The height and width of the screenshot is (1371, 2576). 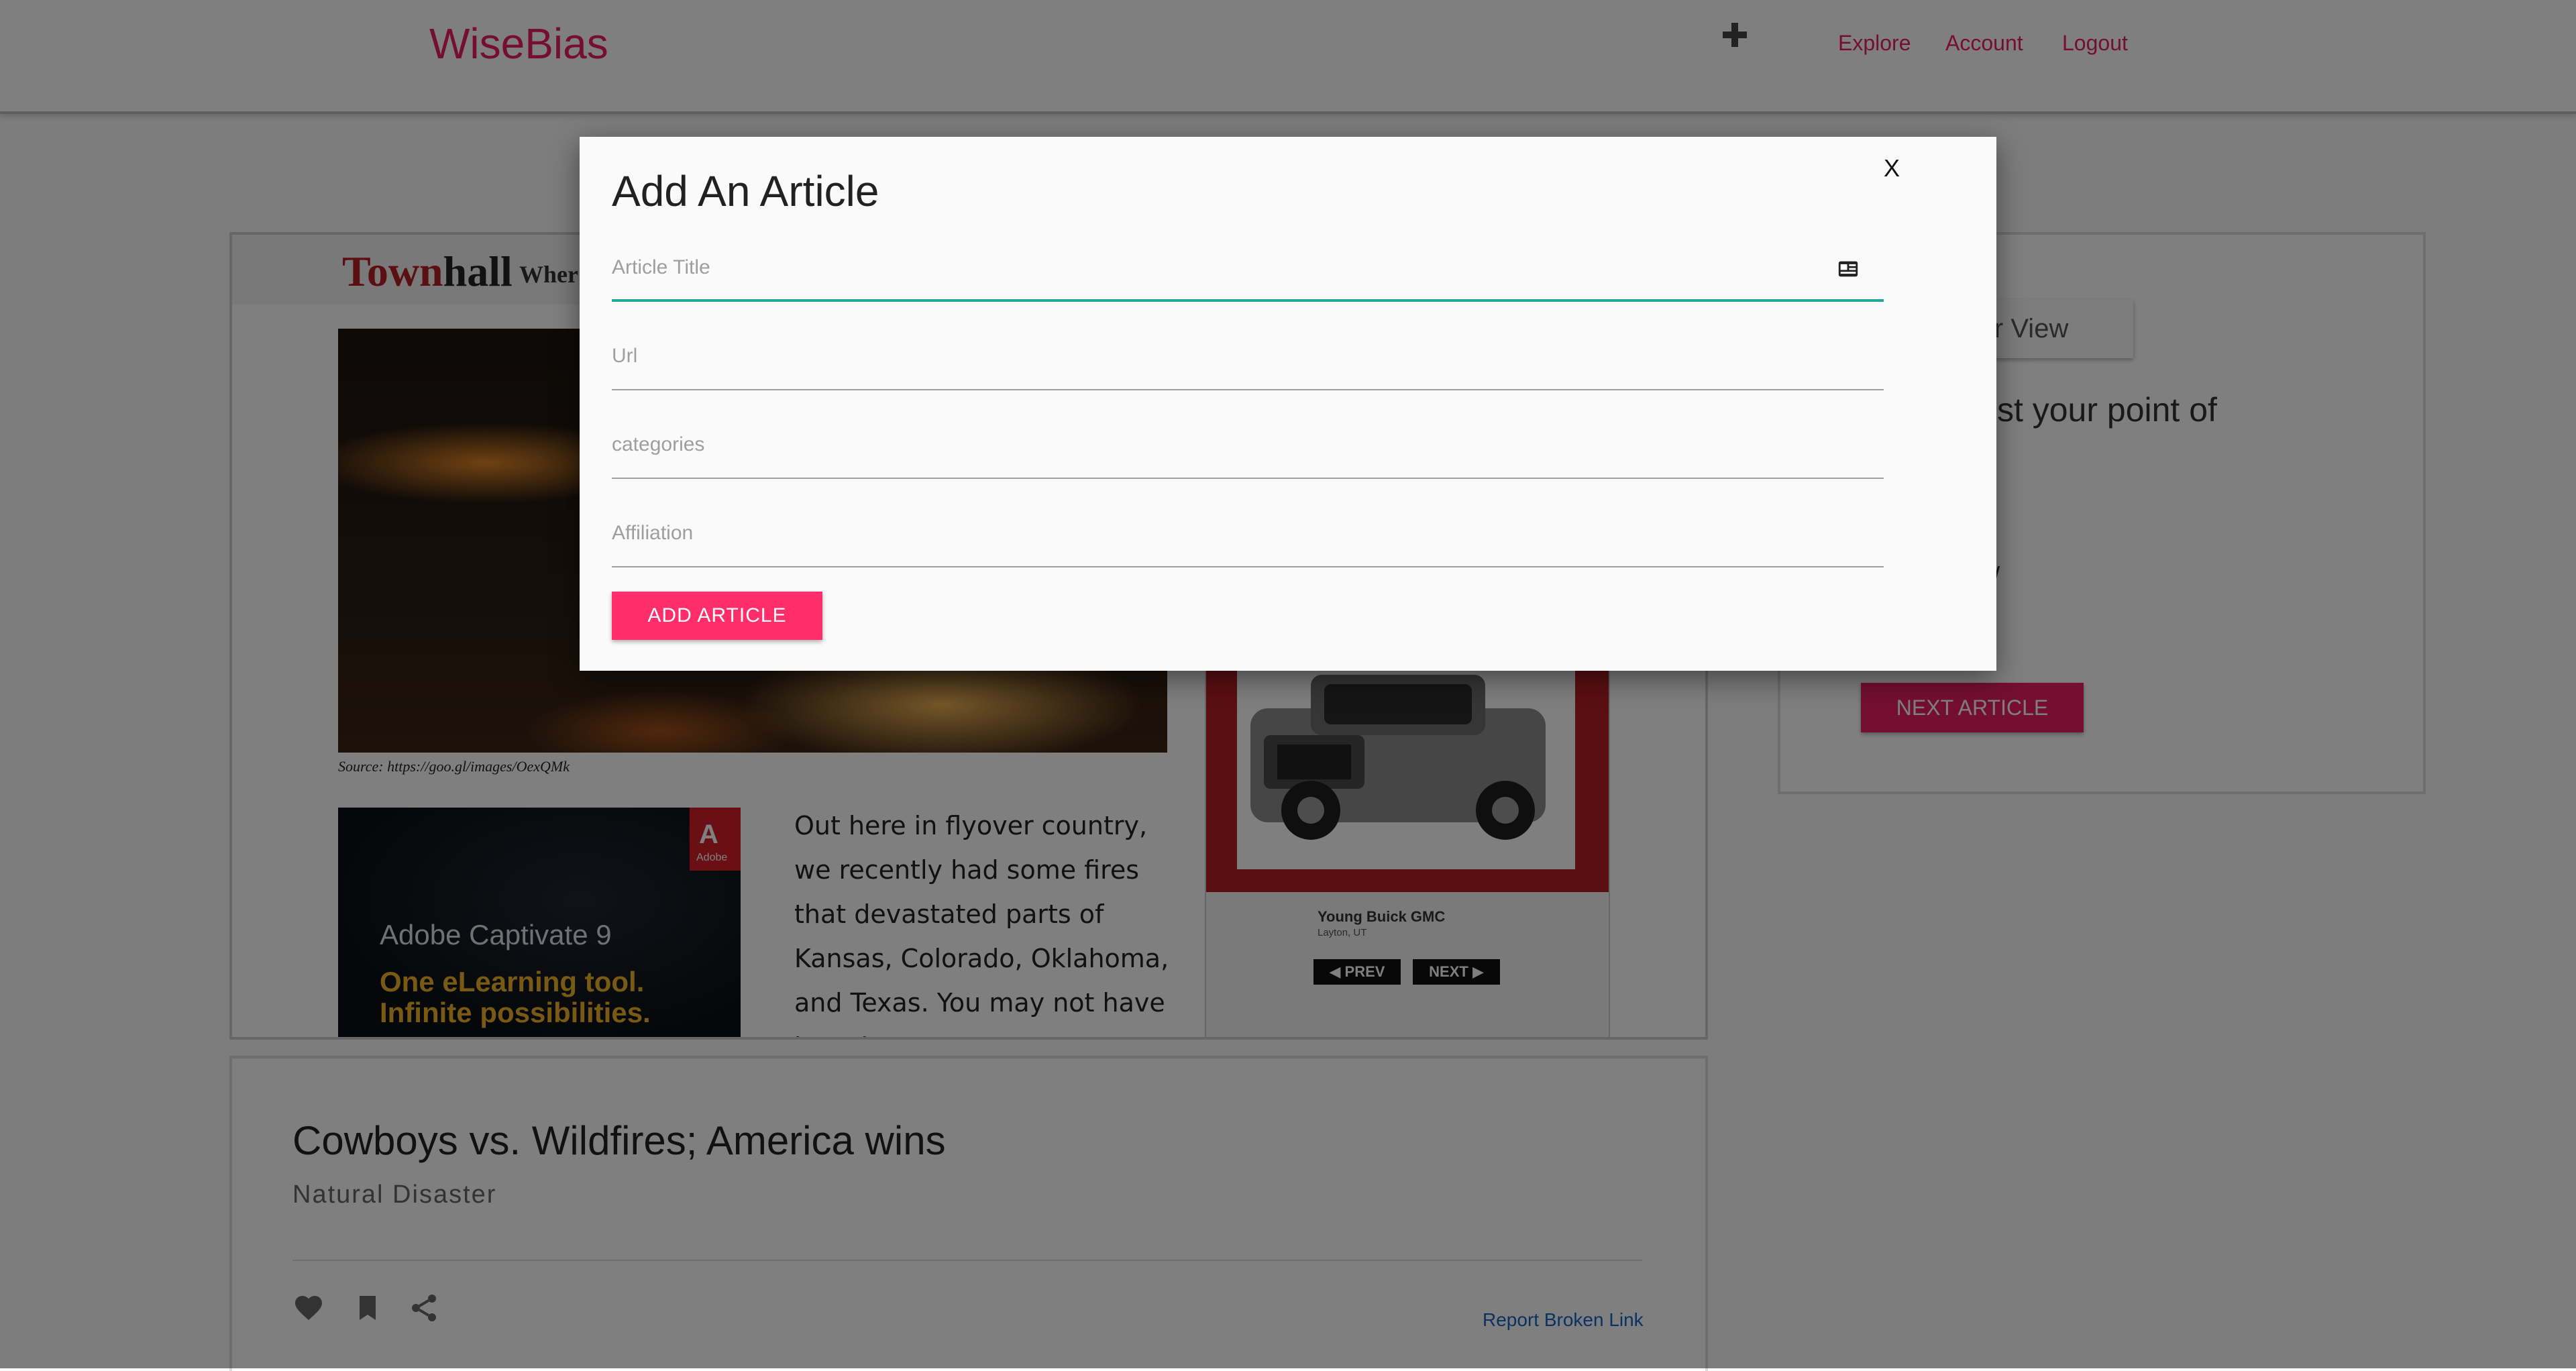 I want to click on url-field: Url, so click(x=1248, y=359).